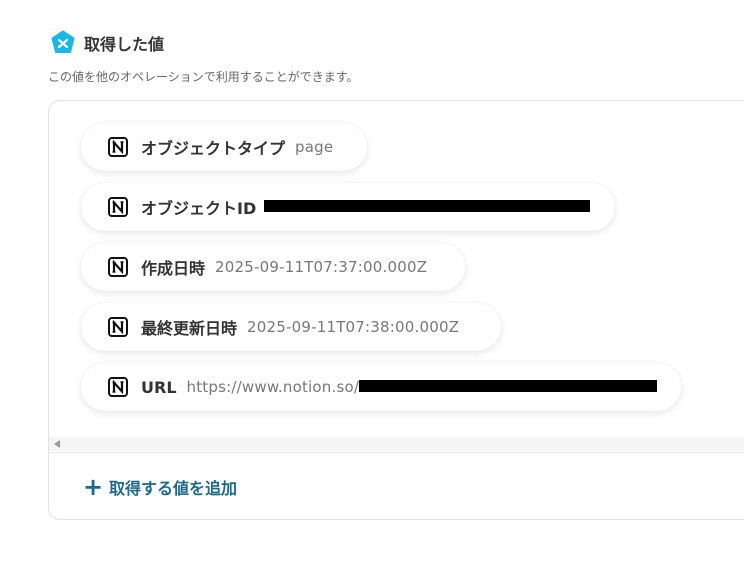  Describe the element at coordinates (321, 267) in the screenshot. I see `chip-value: 2025-09-11T07:37:00.000Z` at that location.